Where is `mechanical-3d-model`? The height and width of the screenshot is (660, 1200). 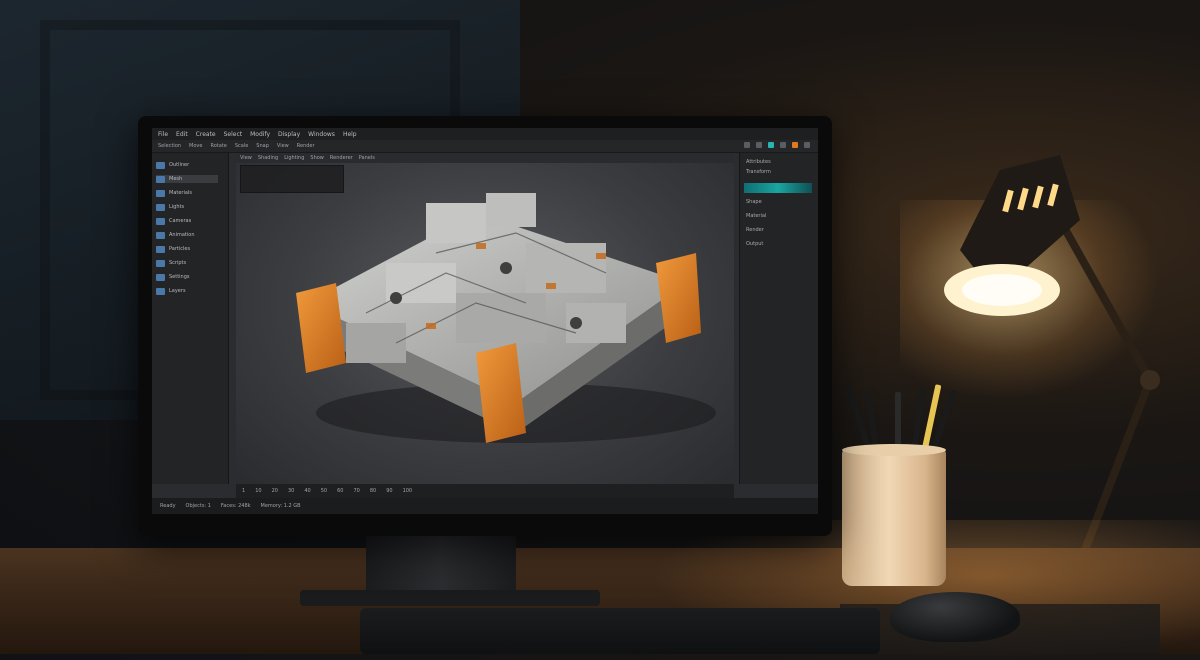
mechanical-3d-model is located at coordinates (506, 318).